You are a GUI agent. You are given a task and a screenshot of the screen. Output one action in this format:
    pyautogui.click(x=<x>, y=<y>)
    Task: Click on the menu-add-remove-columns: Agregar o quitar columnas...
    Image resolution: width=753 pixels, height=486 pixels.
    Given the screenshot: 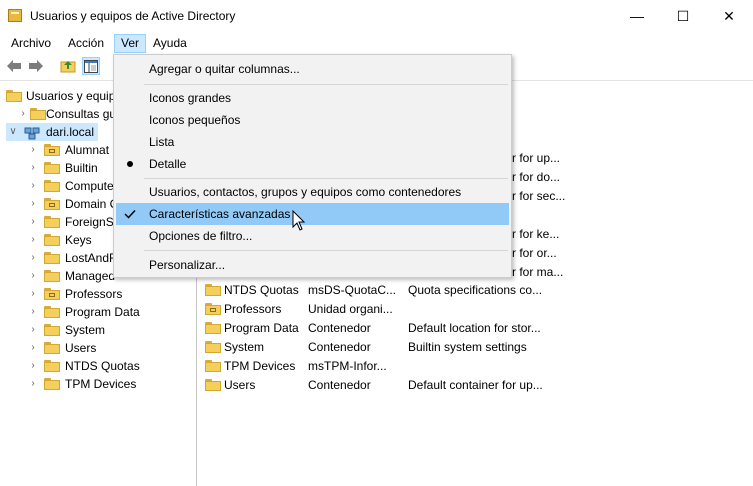 What is the action you would take?
    pyautogui.click(x=312, y=69)
    